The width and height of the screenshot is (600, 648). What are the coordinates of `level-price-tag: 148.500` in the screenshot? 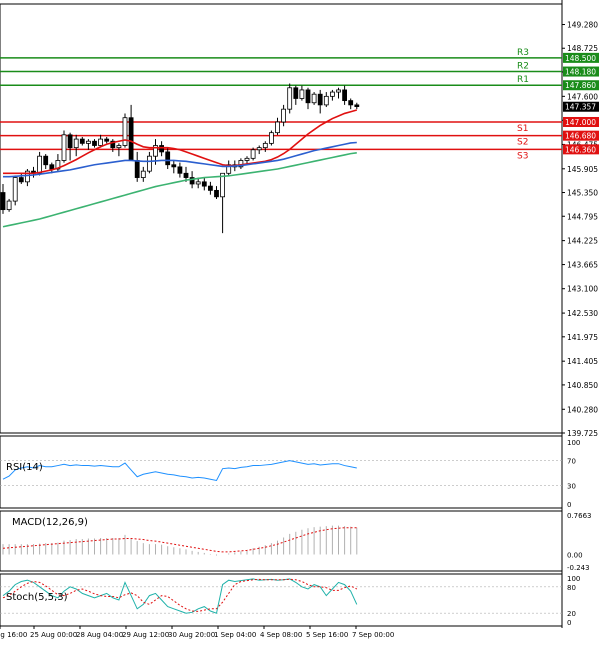 It's located at (580, 58).